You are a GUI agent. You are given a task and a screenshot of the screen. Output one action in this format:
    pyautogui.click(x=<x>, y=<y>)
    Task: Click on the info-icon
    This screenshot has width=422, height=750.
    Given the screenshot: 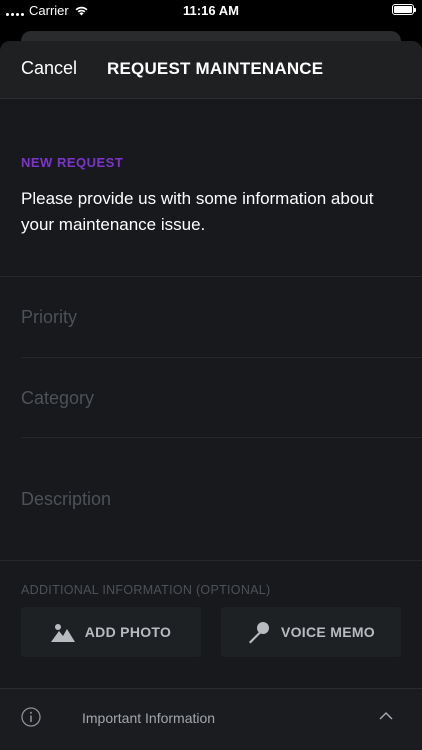 What is the action you would take?
    pyautogui.click(x=31, y=717)
    